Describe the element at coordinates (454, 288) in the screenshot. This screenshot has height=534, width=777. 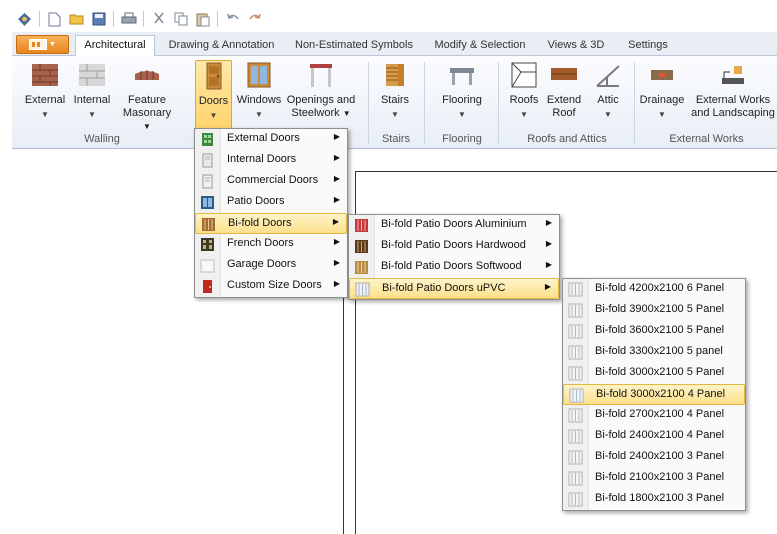
I see `menu-item-bifold-upvc: Bi-fold Patio Doors uPVC ▶` at that location.